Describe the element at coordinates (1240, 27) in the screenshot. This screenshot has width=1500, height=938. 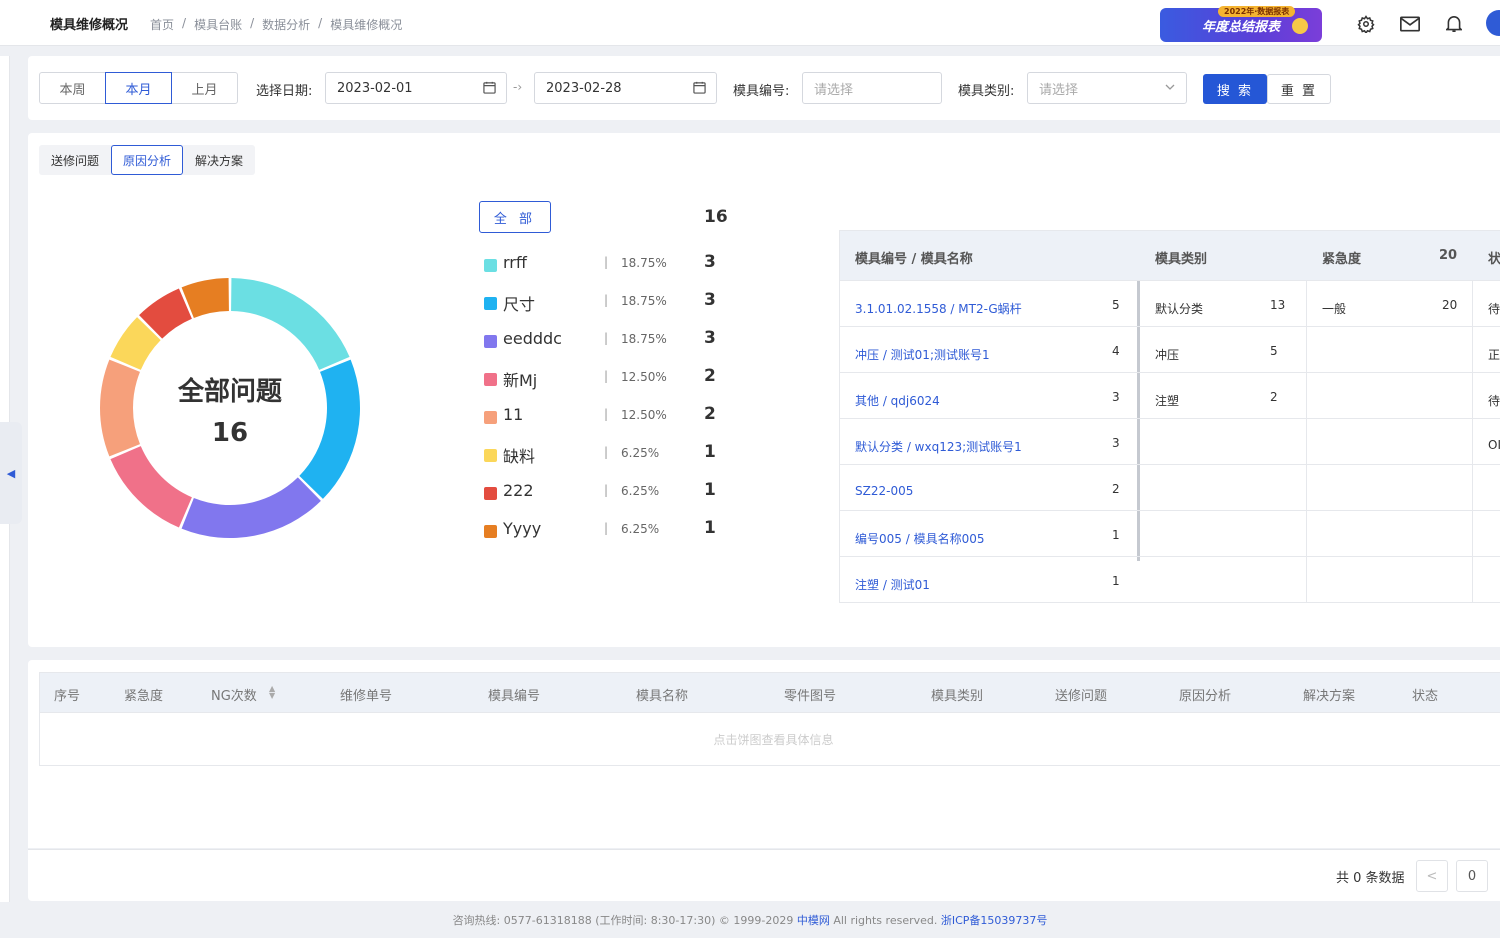
I see `banner-text: 年度总结报表` at that location.